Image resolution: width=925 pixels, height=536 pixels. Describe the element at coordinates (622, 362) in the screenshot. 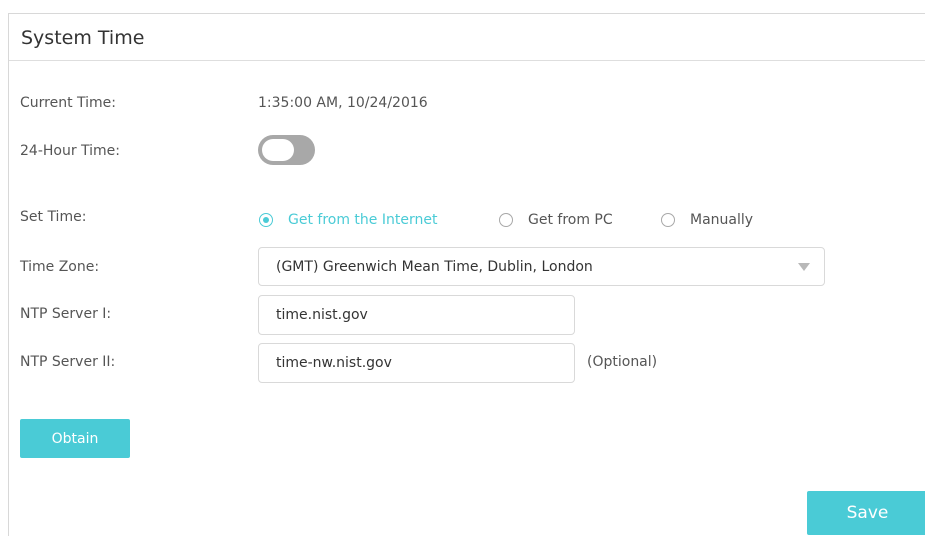

I see `ntp-server-2-optional-note: (Optional)` at that location.